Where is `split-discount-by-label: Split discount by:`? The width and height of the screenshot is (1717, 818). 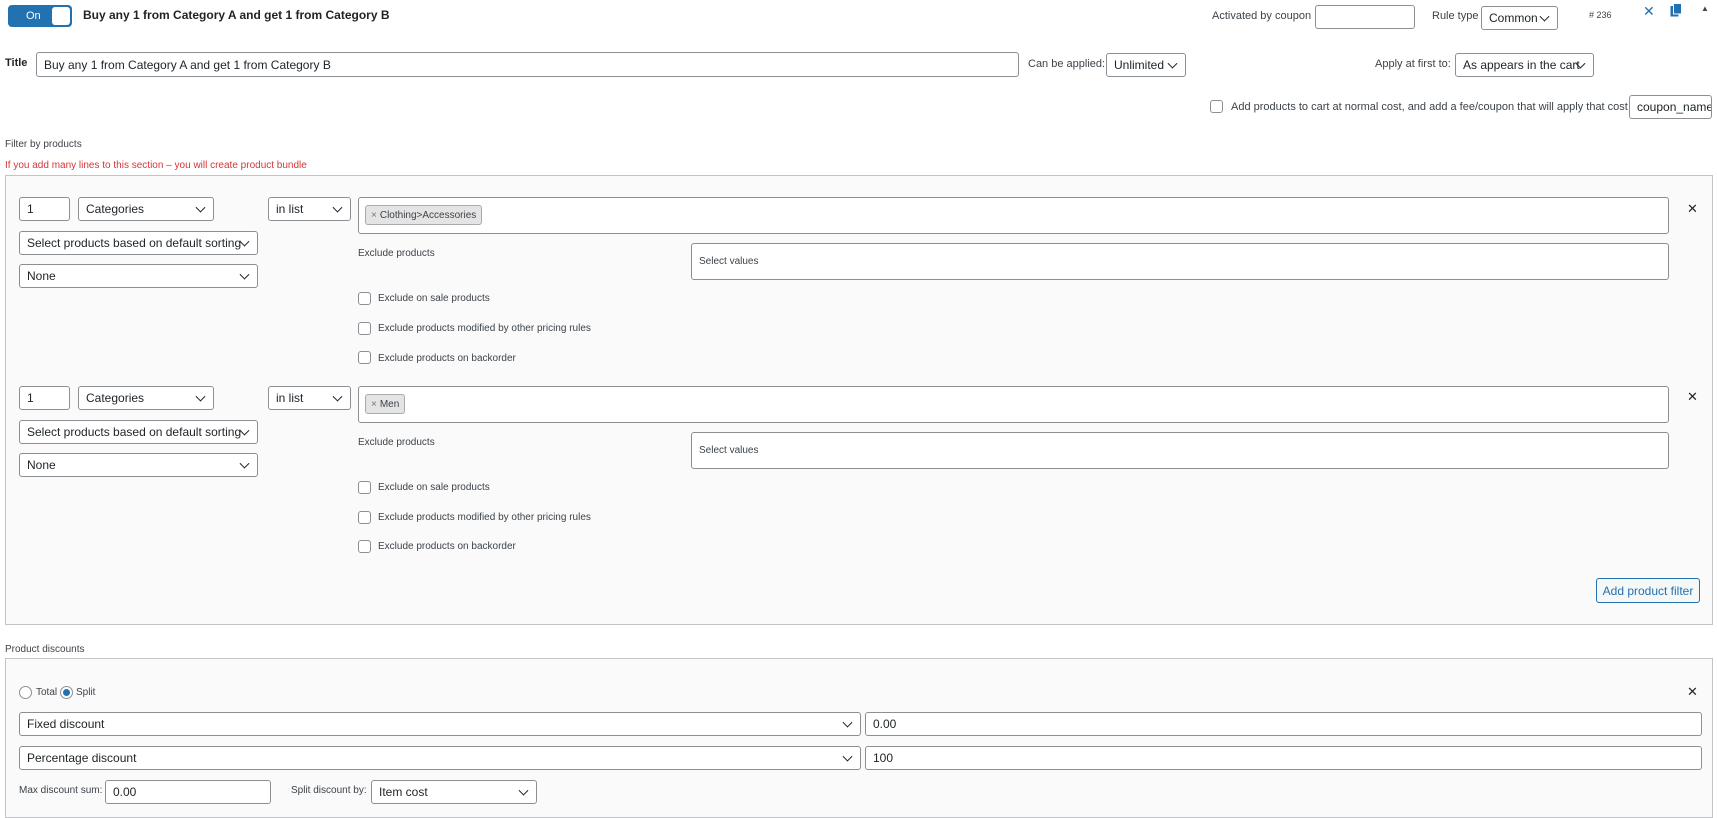
split-discount-by-label: Split discount by: is located at coordinates (329, 790).